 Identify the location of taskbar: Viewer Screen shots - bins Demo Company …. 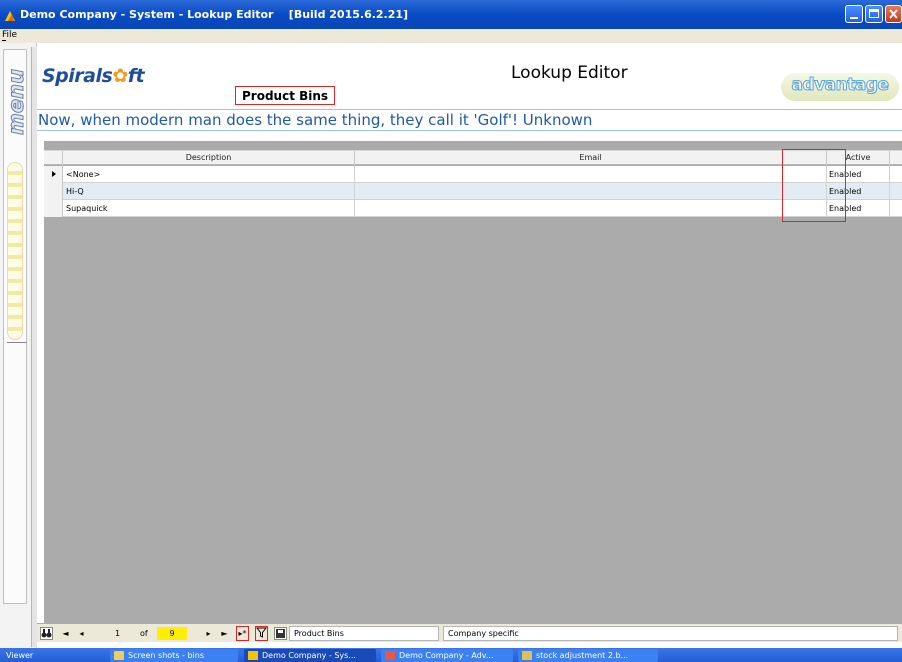
(451, 655).